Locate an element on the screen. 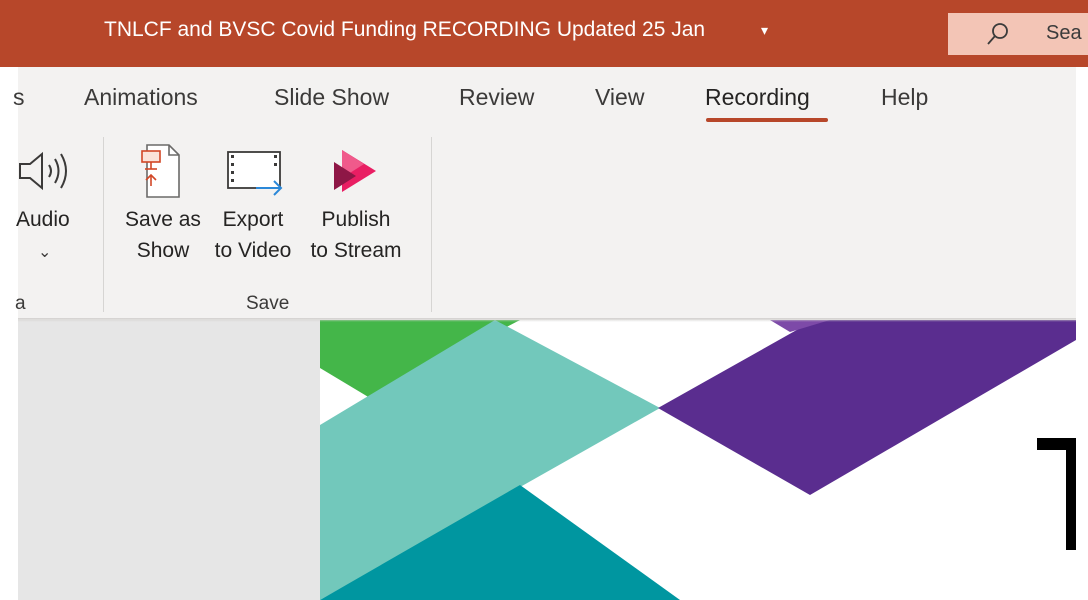  save-as-show-button: Save as Show is located at coordinates (163, 204).